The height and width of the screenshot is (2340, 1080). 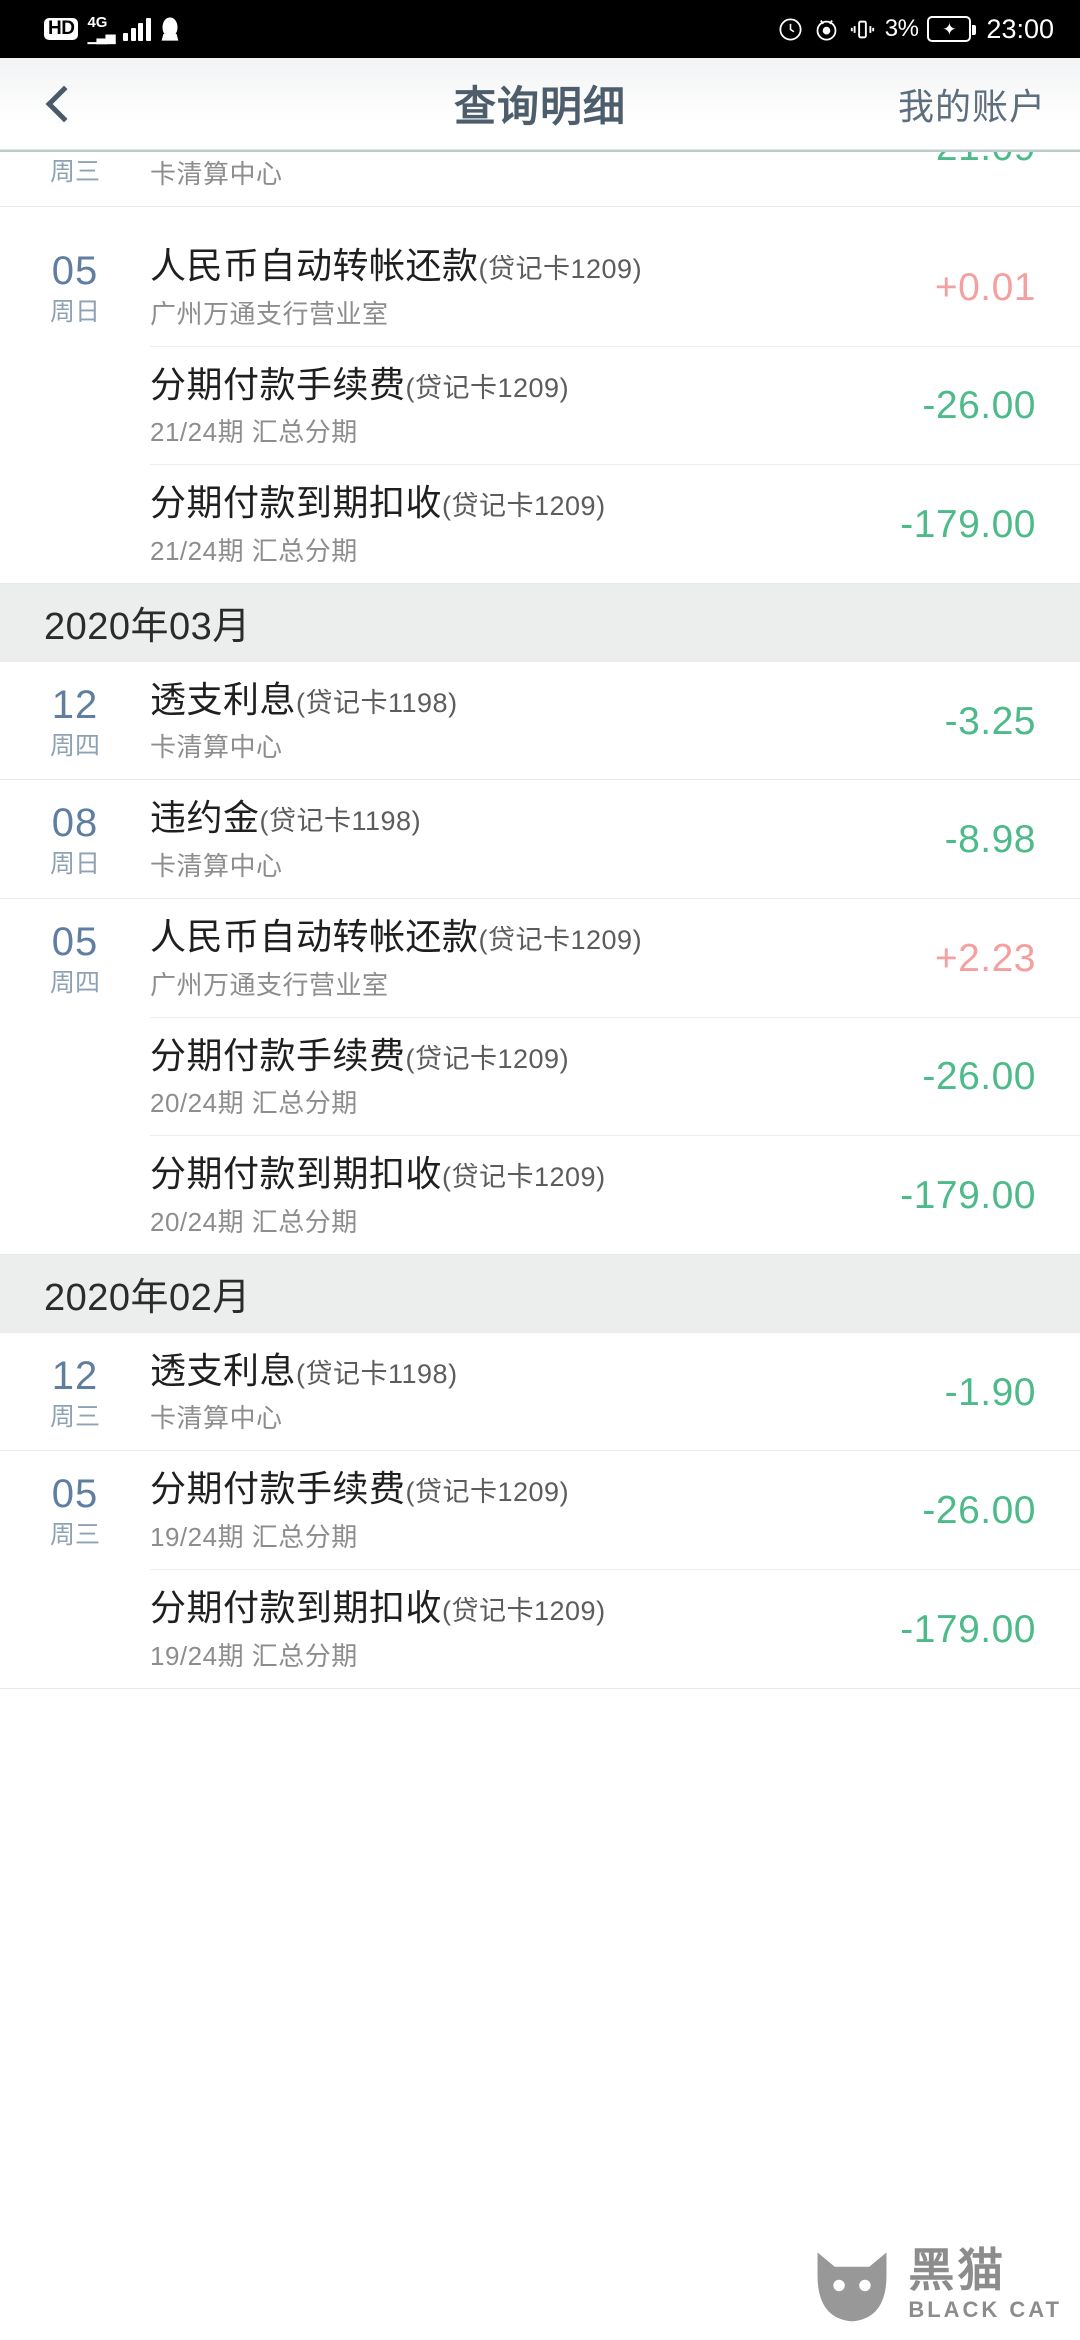 What do you see at coordinates (1020, 28) in the screenshot?
I see `clock-label: 23:00` at bounding box center [1020, 28].